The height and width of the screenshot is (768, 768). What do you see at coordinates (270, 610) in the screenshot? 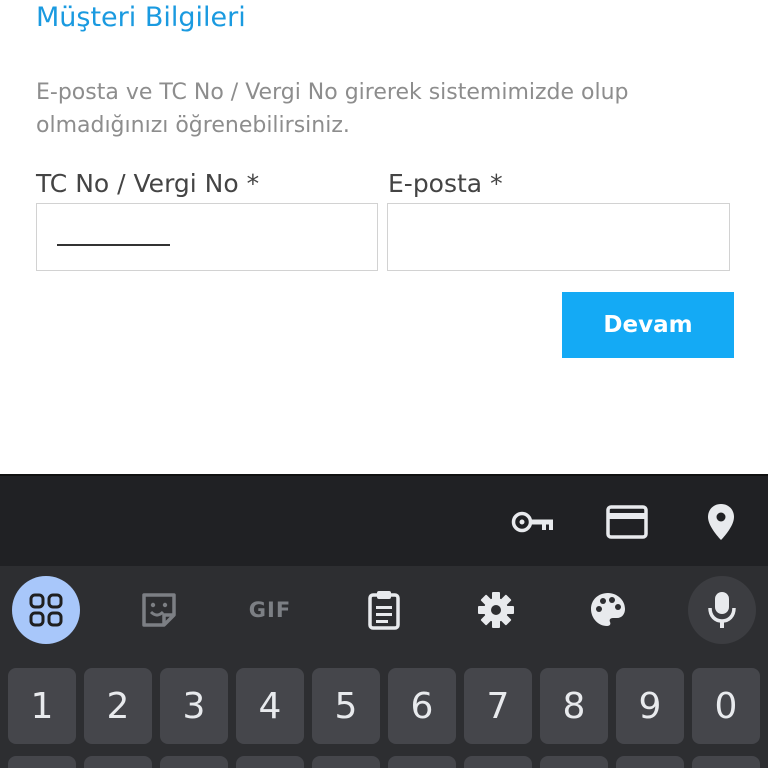
I see `gif-button: GIF` at bounding box center [270, 610].